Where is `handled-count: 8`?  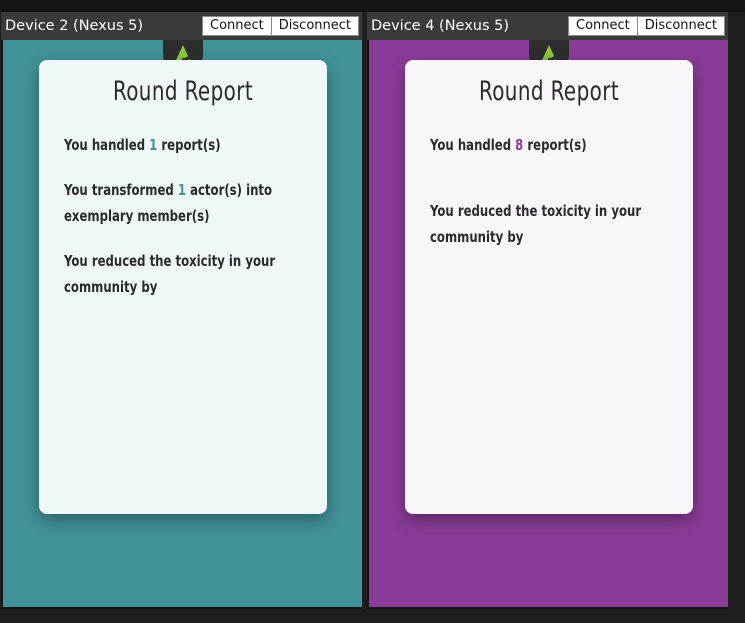
handled-count: 8 is located at coordinates (519, 145).